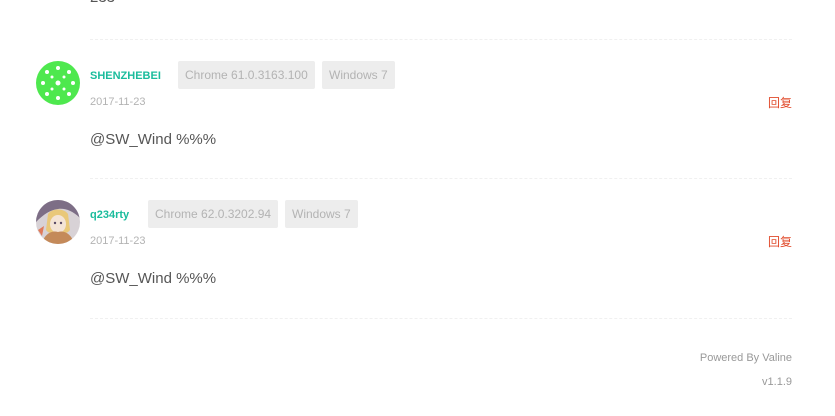 This screenshot has width=835, height=416. What do you see at coordinates (746, 358) in the screenshot?
I see `powered-by-link: Powered By Valine` at bounding box center [746, 358].